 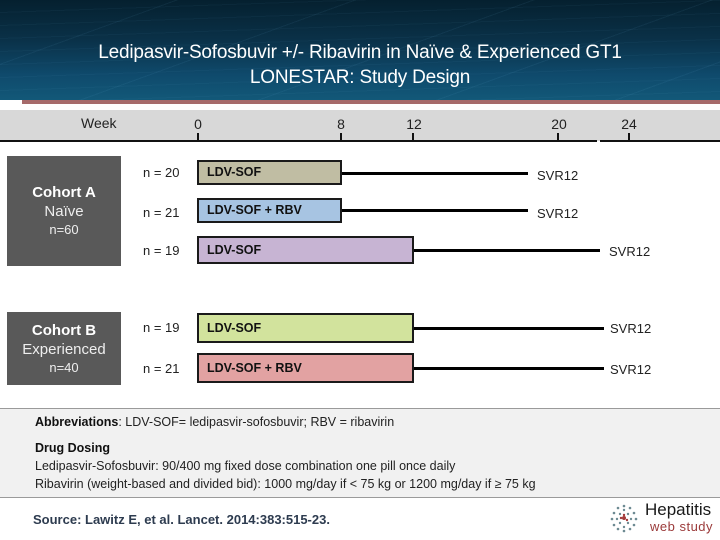 What do you see at coordinates (341, 124) in the screenshot?
I see `tick-label-8: 8` at bounding box center [341, 124].